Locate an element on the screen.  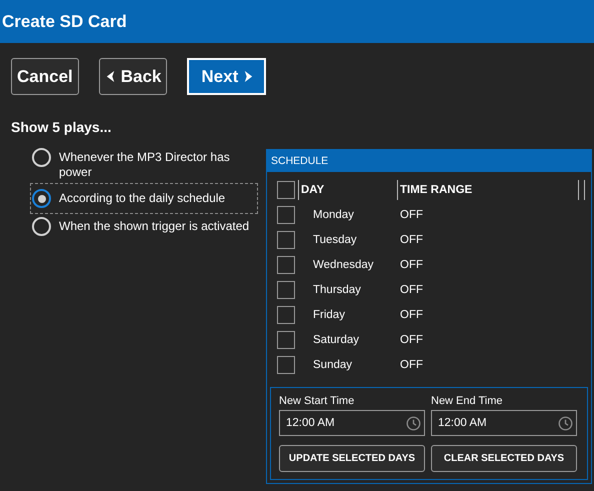
chevron-left-icon is located at coordinates (110, 76).